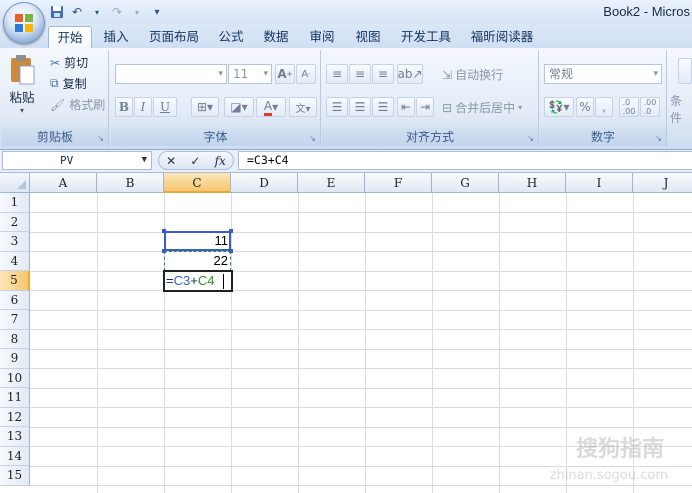 The width and height of the screenshot is (692, 493). What do you see at coordinates (250, 74) in the screenshot?
I see `font-size-combo: 11 ▾` at bounding box center [250, 74].